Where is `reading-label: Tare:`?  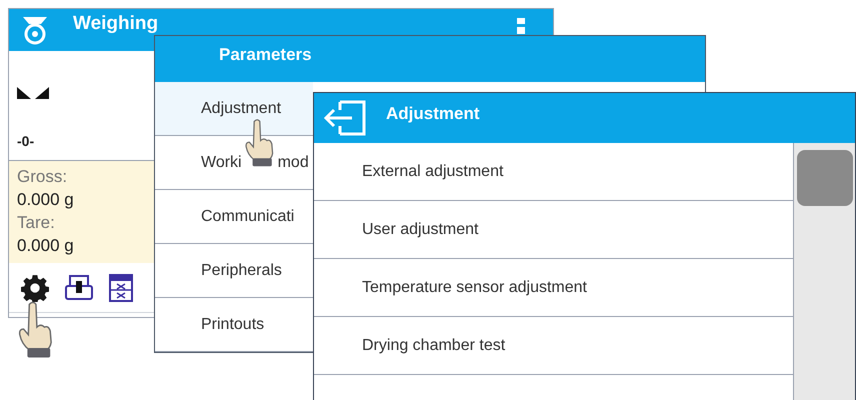
reading-label: Tare: is located at coordinates (36, 223).